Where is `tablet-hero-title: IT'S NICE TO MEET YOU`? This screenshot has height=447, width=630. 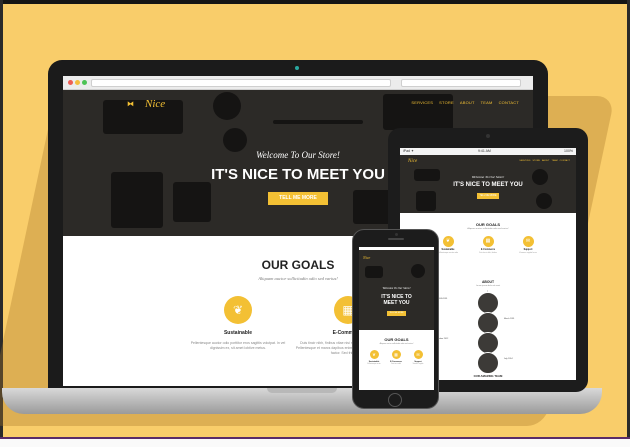 tablet-hero-title: IT'S NICE TO MEET YOU is located at coordinates (488, 185).